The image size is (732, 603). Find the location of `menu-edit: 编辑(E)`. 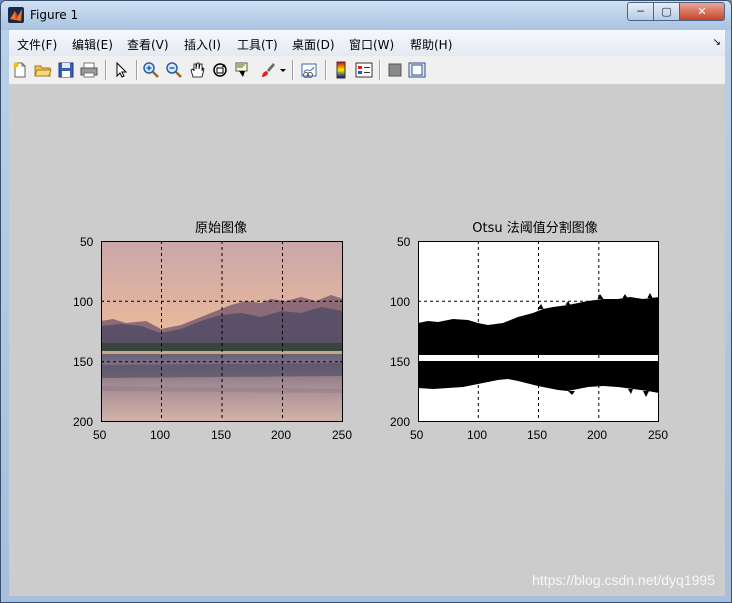

menu-edit: 编辑(E) is located at coordinates (92, 44).